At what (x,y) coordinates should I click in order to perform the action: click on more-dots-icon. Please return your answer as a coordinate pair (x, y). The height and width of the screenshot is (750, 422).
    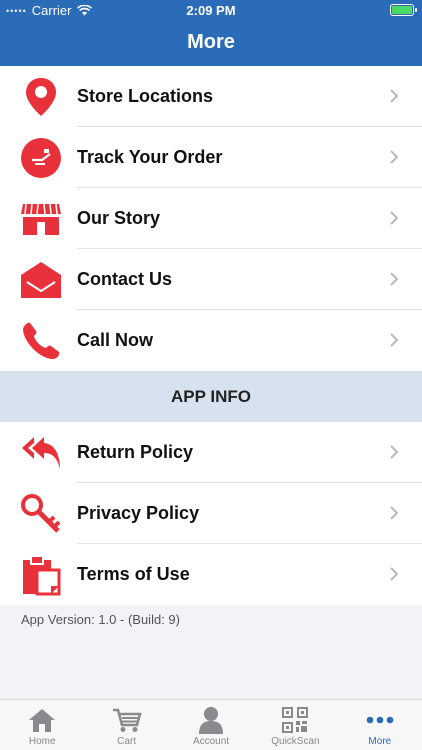
    Looking at the image, I should click on (380, 720).